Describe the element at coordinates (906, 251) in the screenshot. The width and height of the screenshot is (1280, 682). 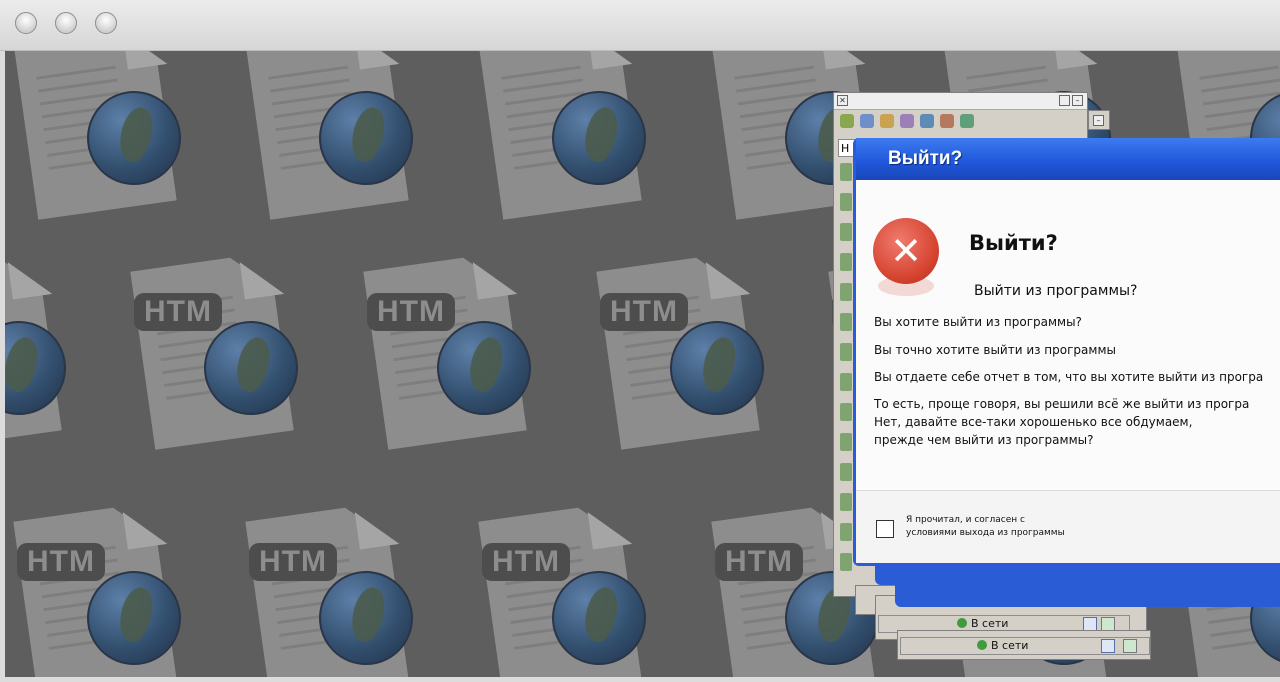
I see `error-icon: ✕` at that location.